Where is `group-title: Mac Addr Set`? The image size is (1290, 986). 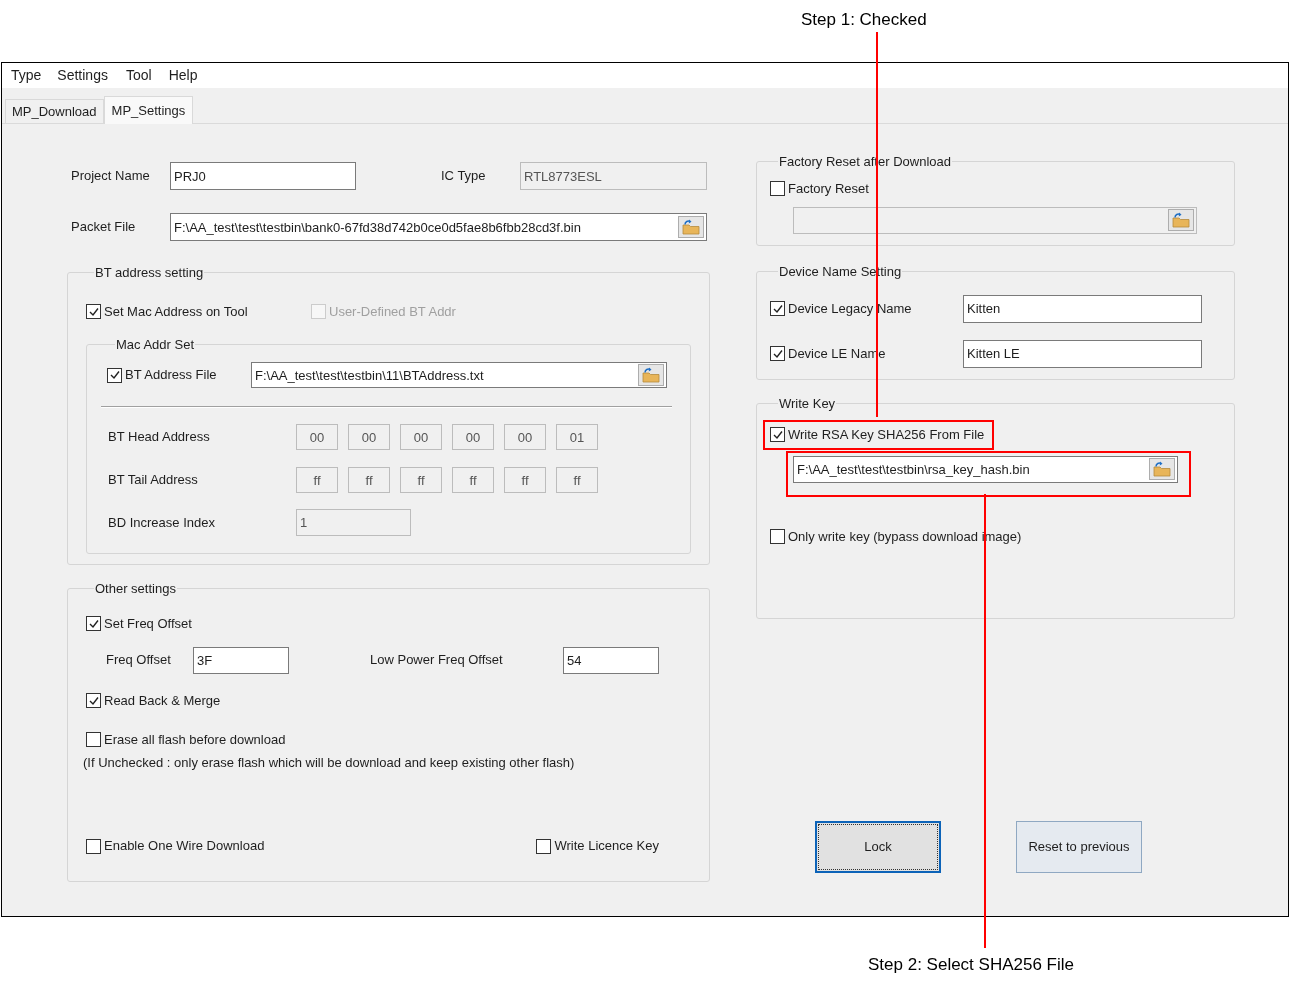
group-title: Mac Addr Set is located at coordinates (155, 344).